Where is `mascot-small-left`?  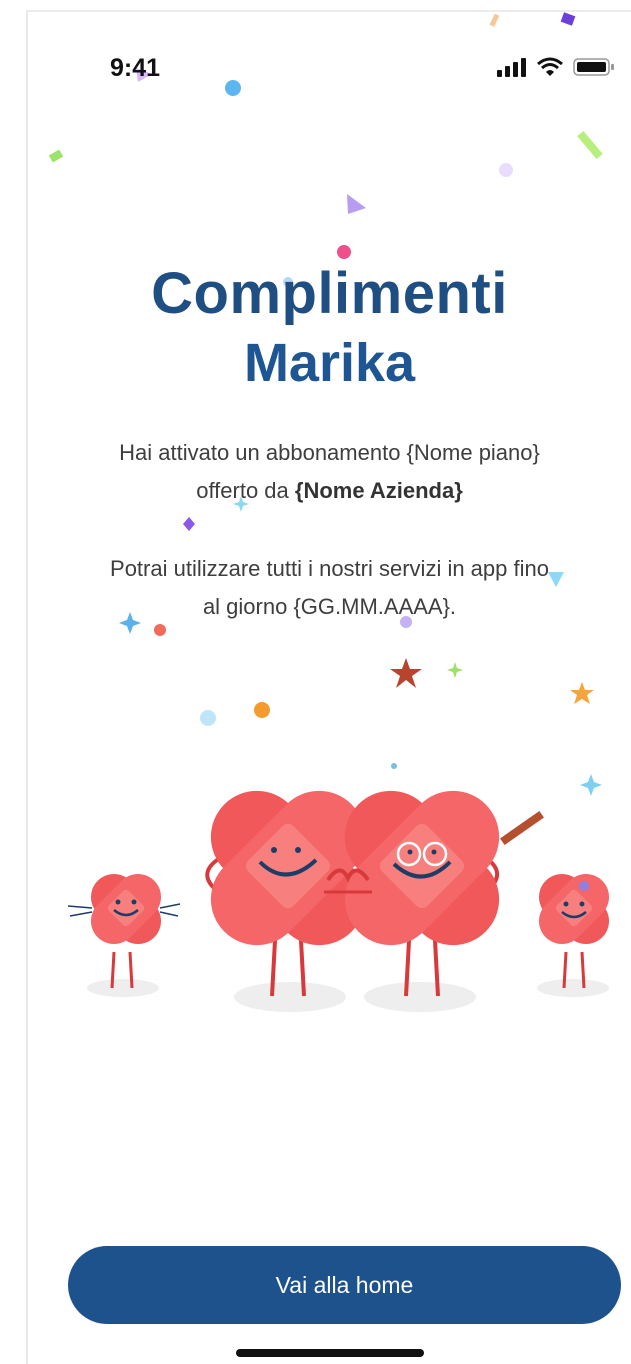
mascot-small-left is located at coordinates (124, 931).